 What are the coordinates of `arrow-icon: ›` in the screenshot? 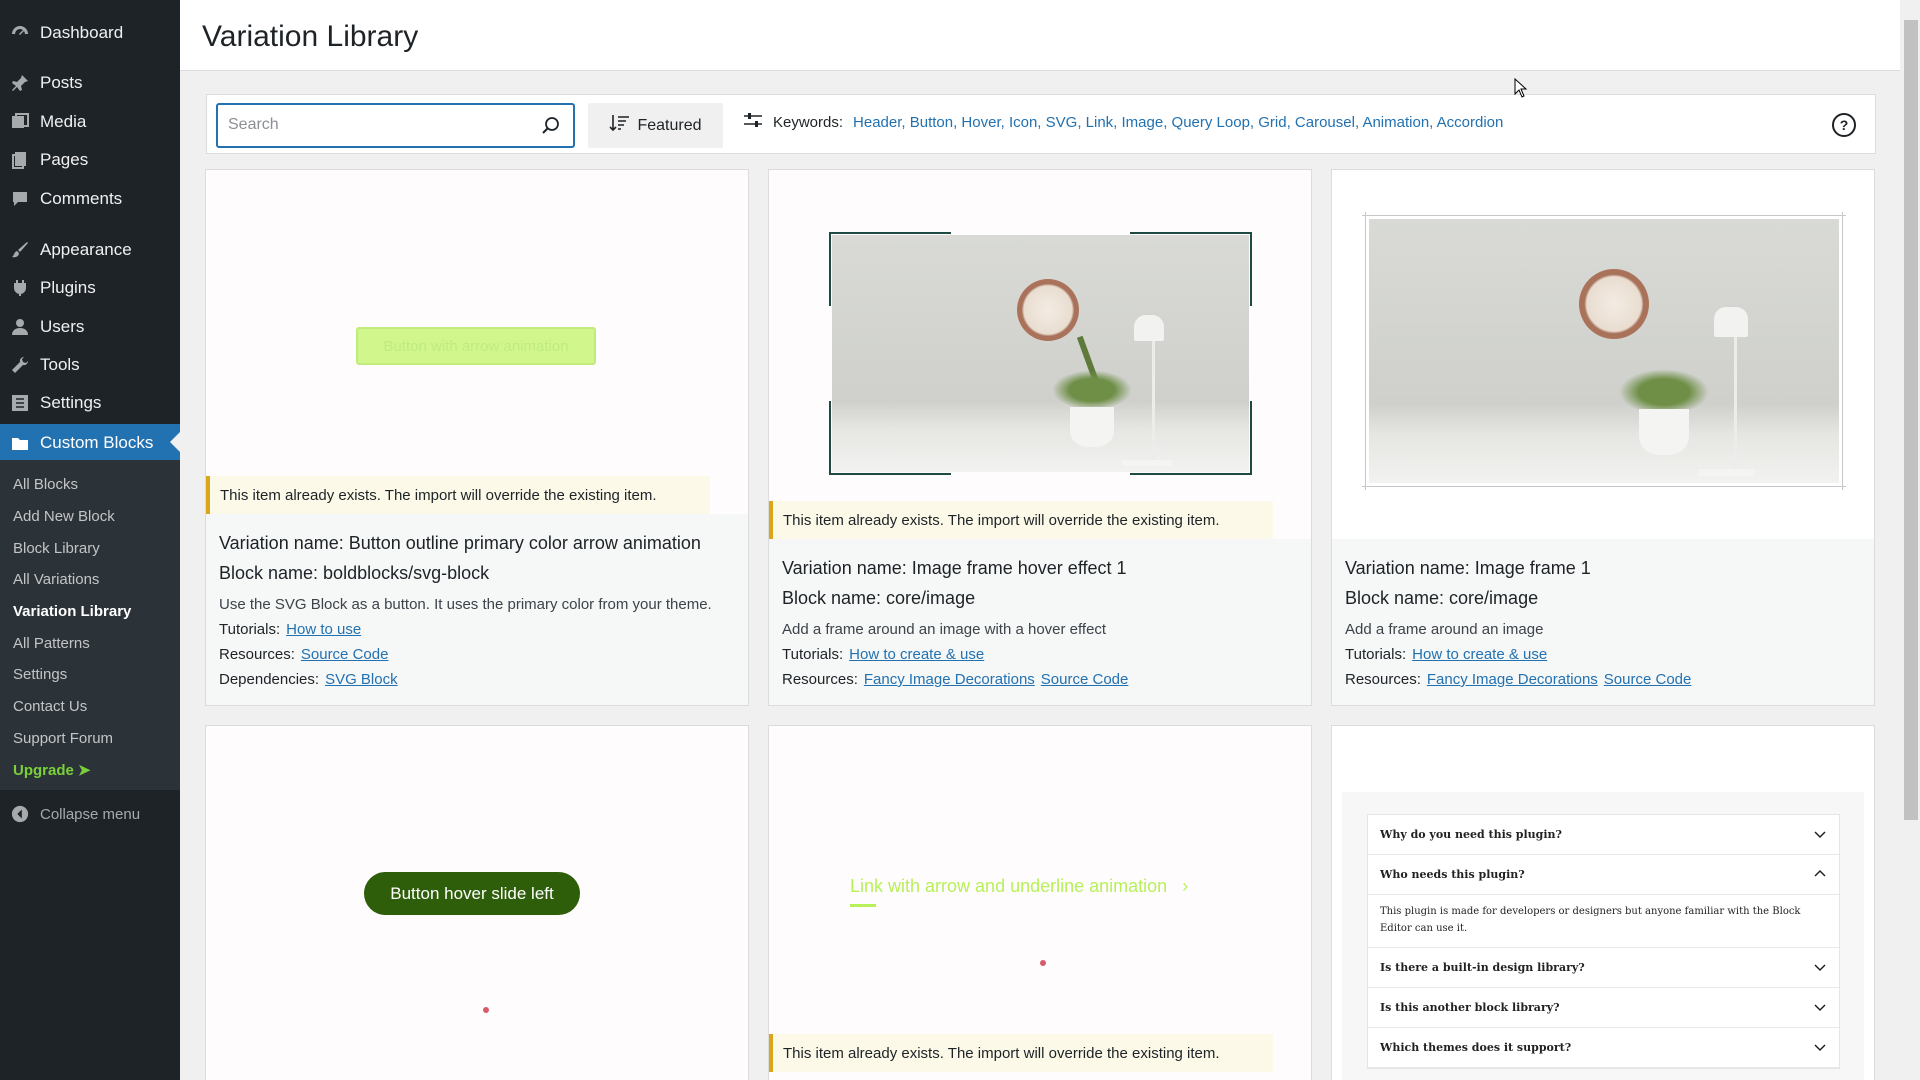 It's located at (1185, 886).